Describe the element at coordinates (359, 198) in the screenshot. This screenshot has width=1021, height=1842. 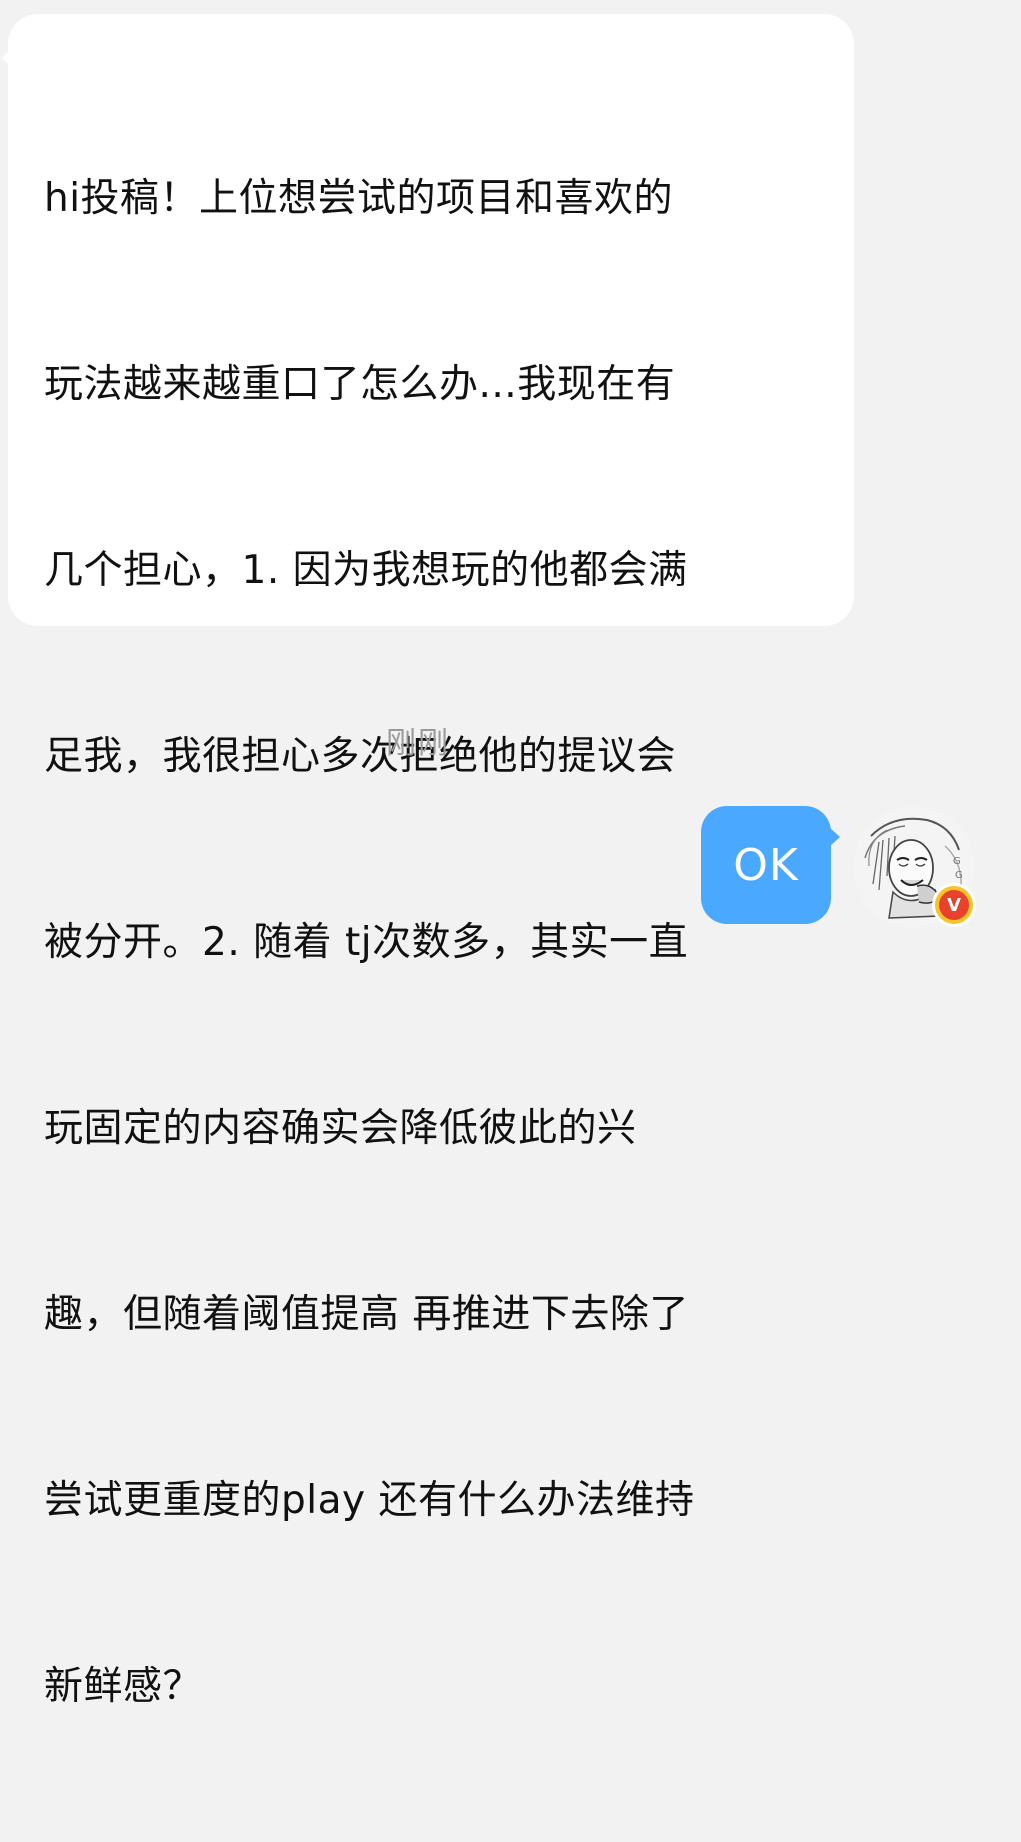
I see `message-line: hi投稿！上位想尝试的项目和喜欢的` at that location.